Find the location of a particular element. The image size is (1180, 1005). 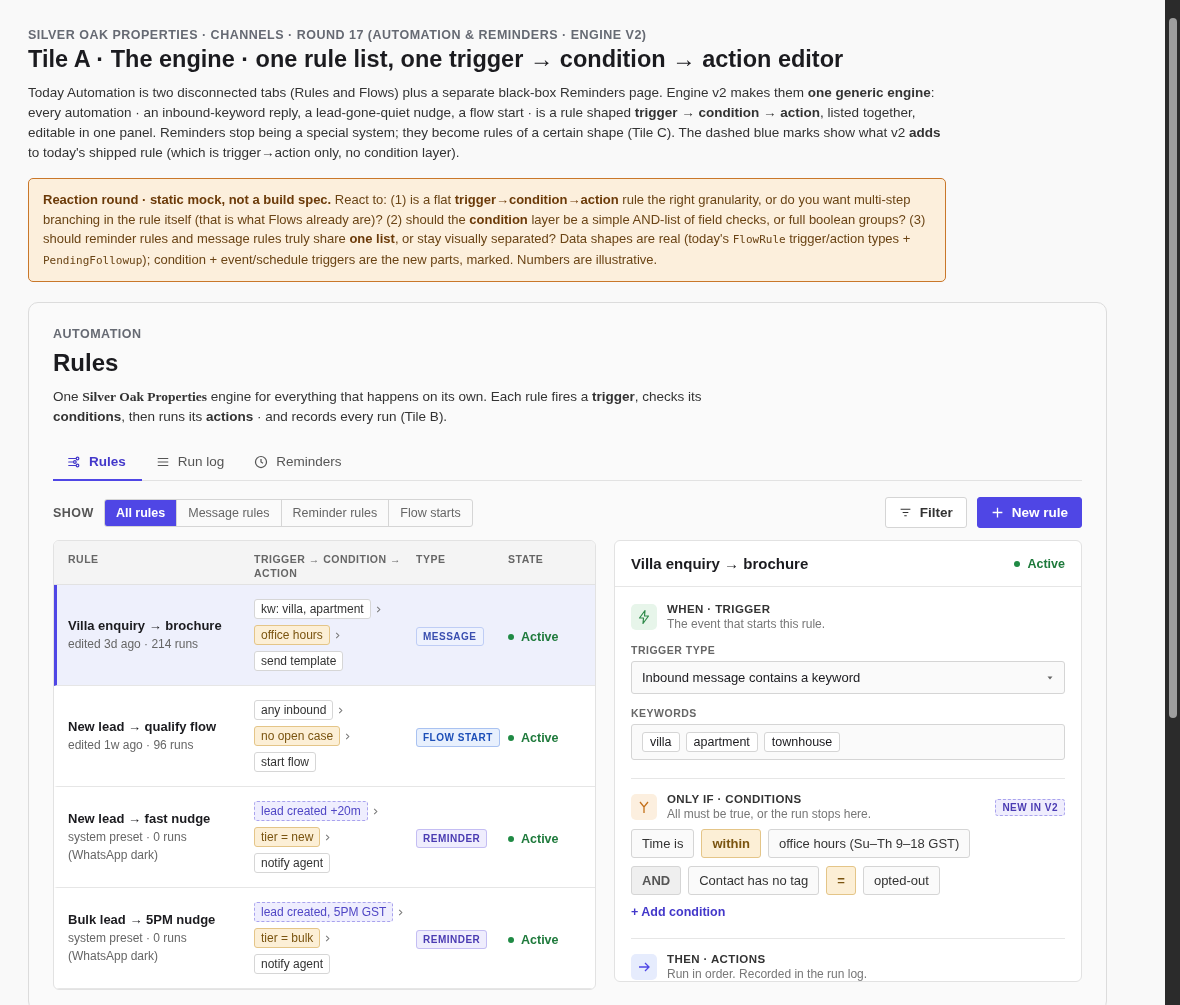

step-chip: no open case is located at coordinates (297, 736).